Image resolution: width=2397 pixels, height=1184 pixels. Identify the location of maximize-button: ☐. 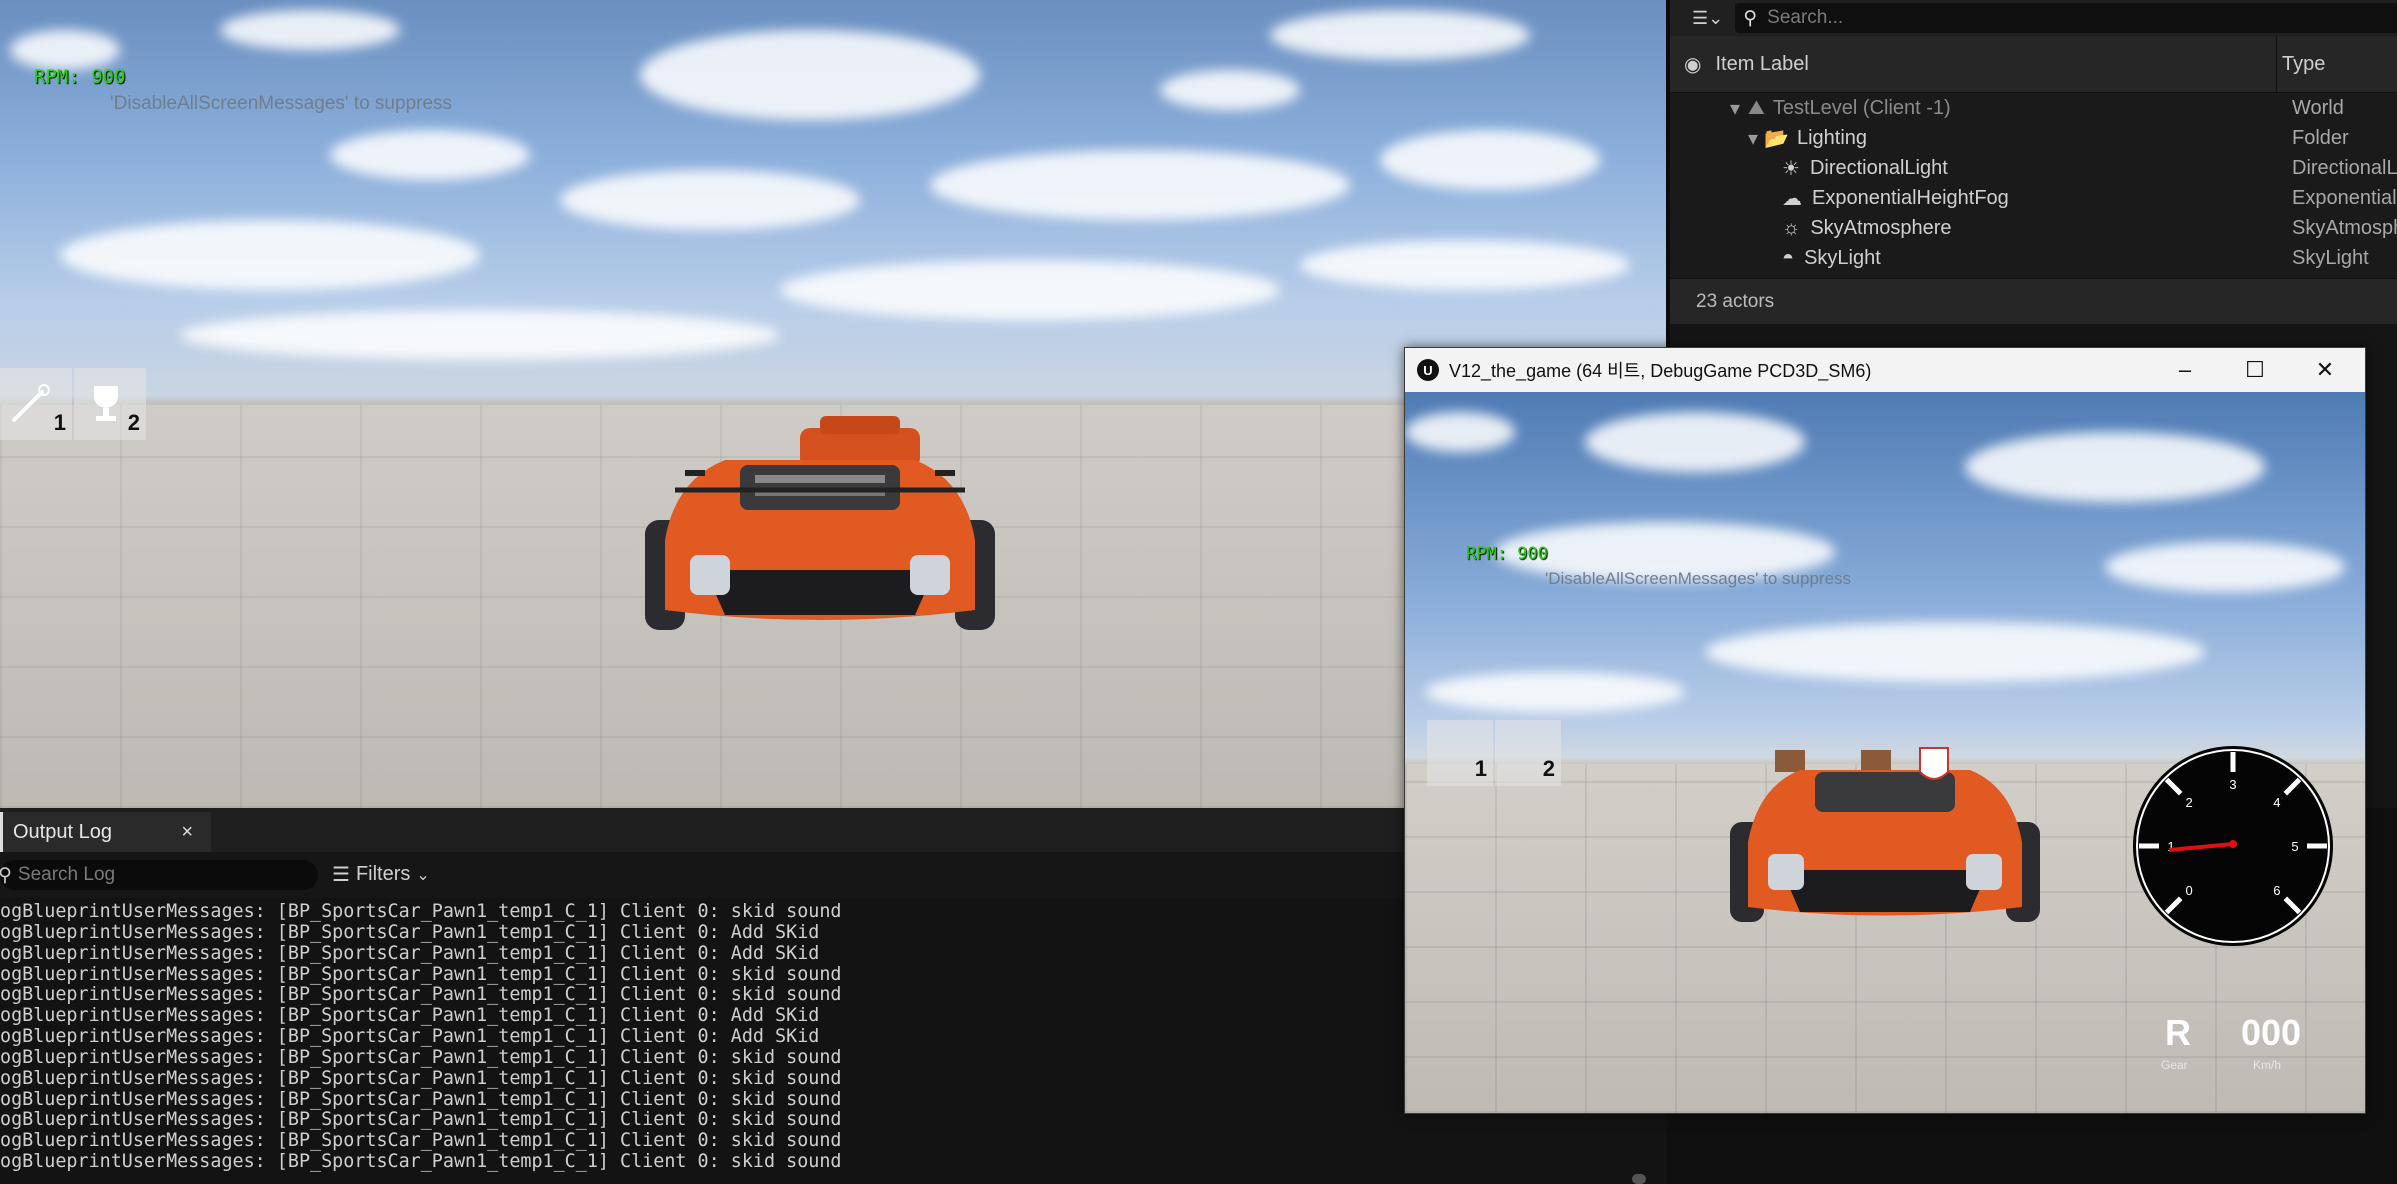
(2255, 370).